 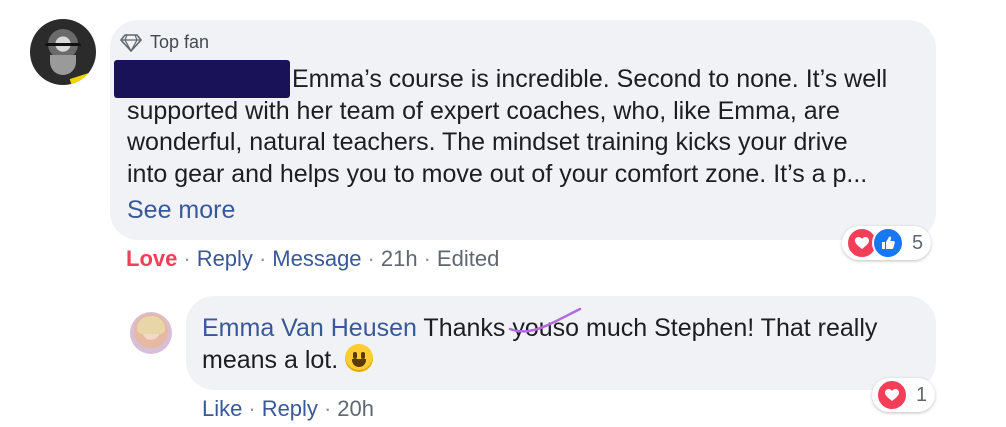 What do you see at coordinates (309, 328) in the screenshot?
I see `reply-author-name: Emma Van Heusen` at bounding box center [309, 328].